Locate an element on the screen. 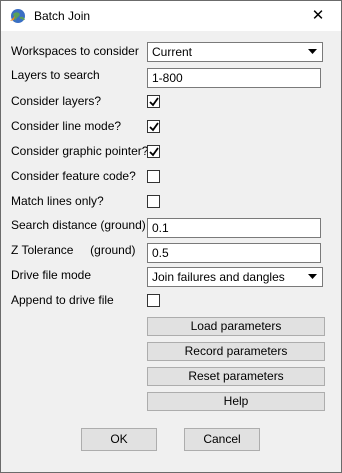 The width and height of the screenshot is (342, 473). cancel-button: Cancel is located at coordinates (222, 439).